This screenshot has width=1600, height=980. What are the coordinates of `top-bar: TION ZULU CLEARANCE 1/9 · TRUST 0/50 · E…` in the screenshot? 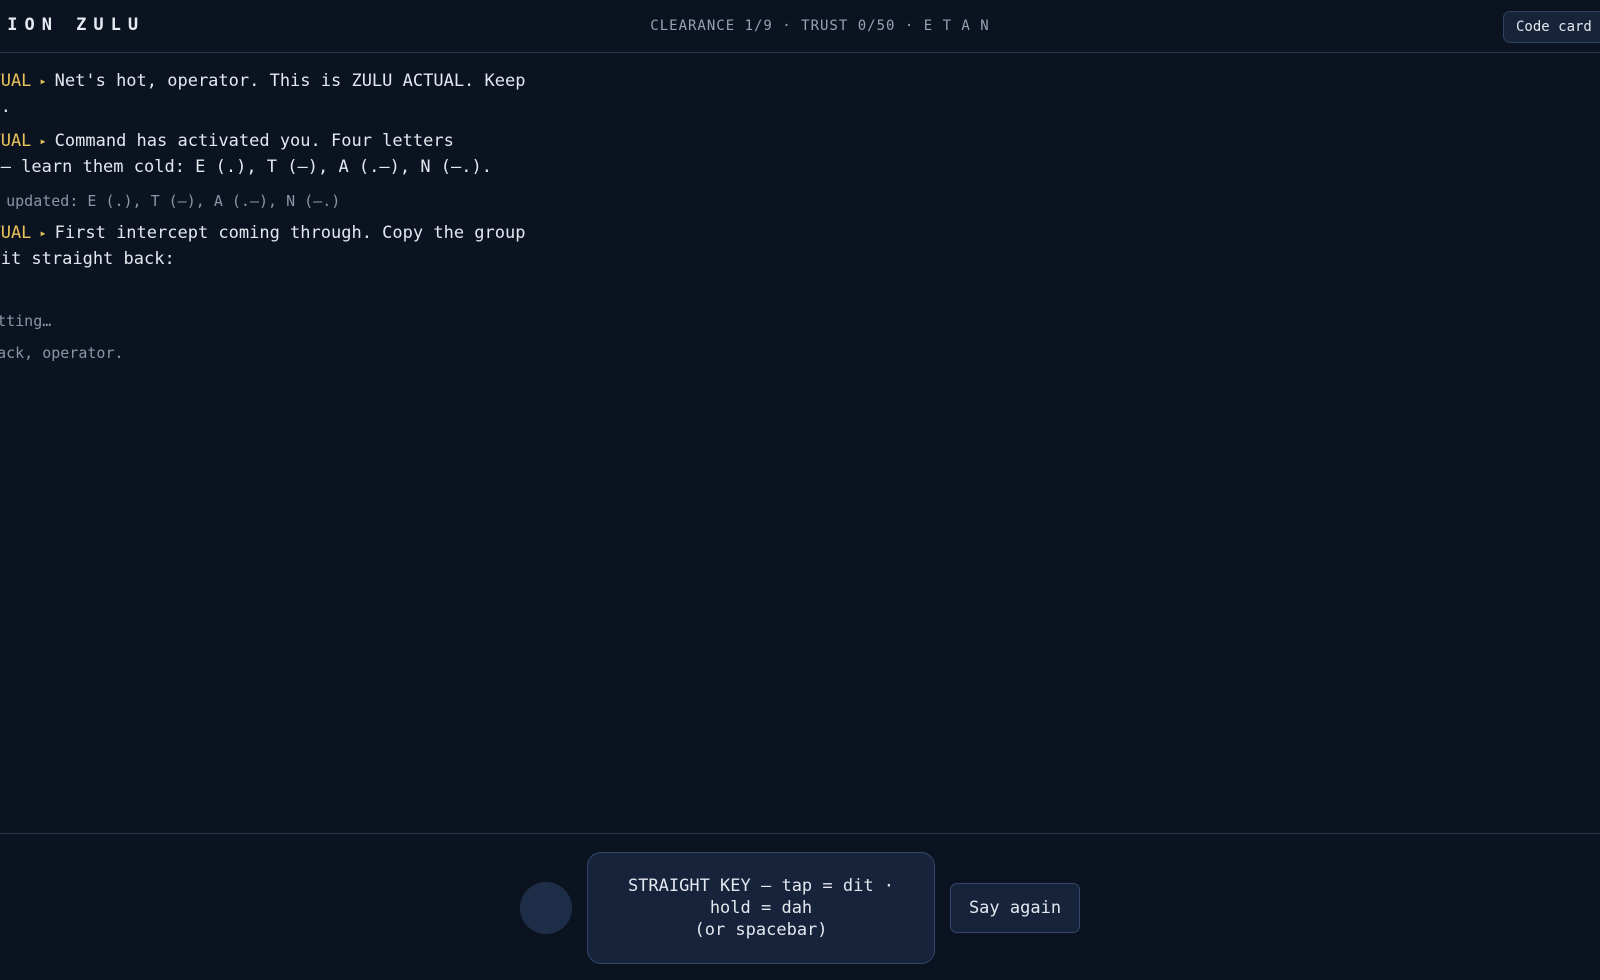 It's located at (800, 26).